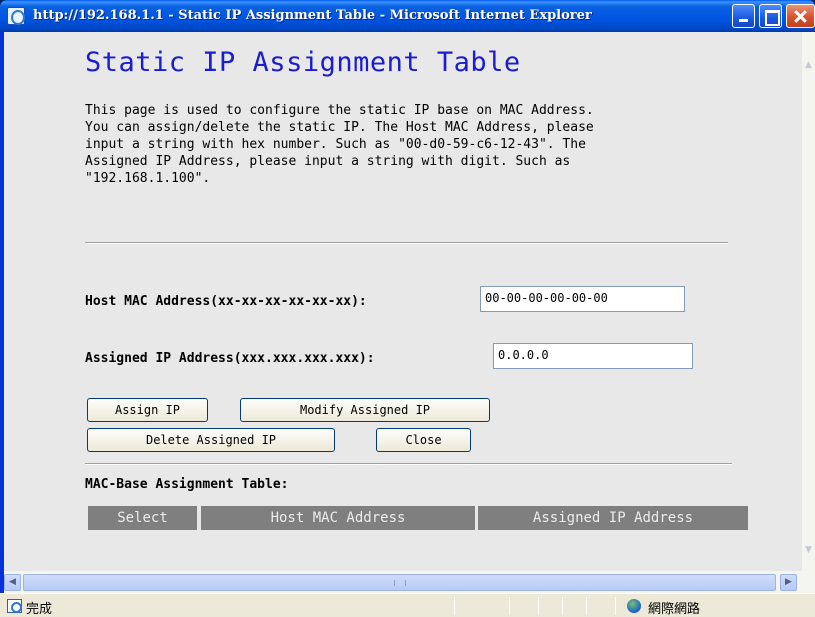 This screenshot has width=815, height=617. Describe the element at coordinates (674, 609) in the screenshot. I see `security-zone-text: 網際網路` at that location.